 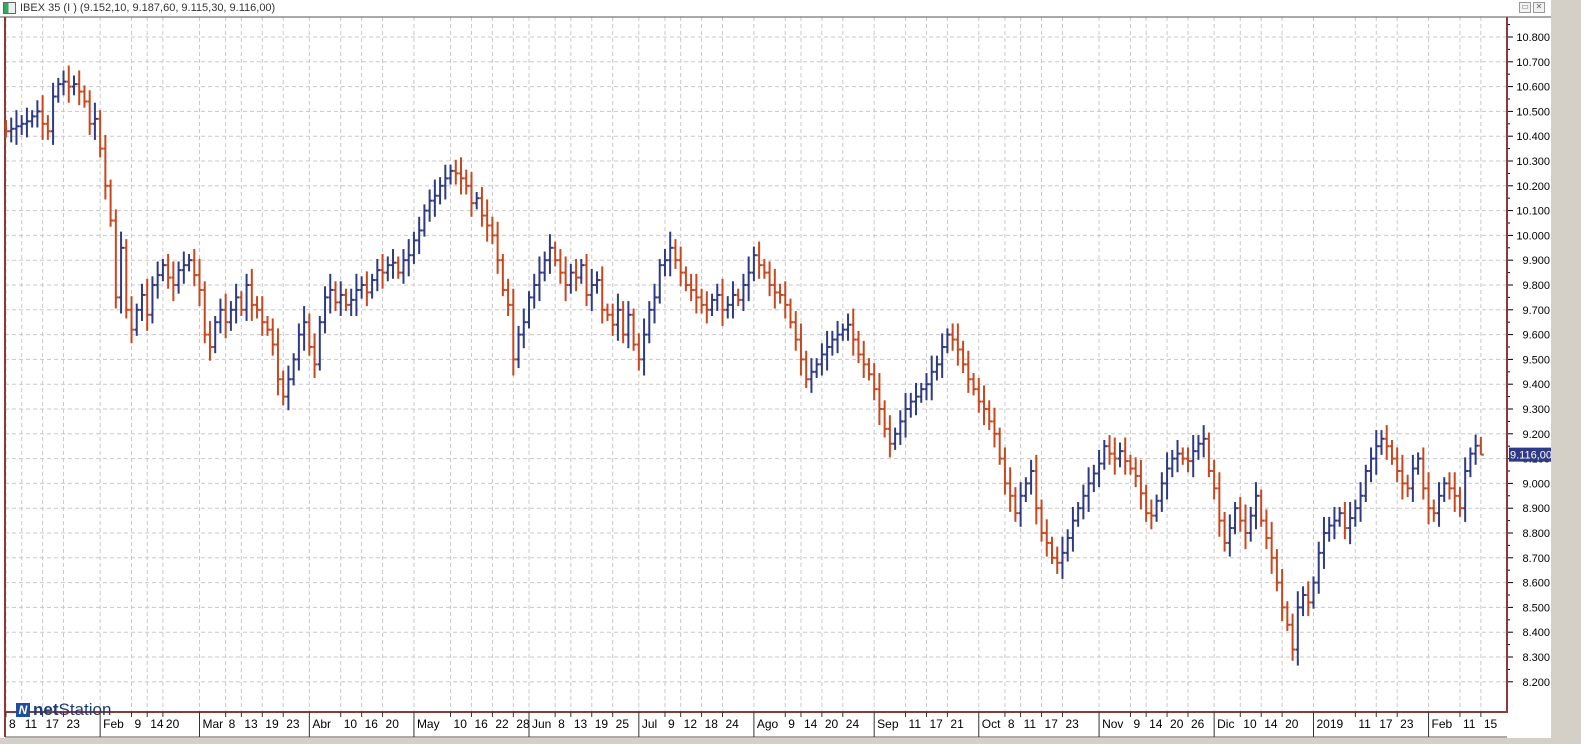 I want to click on x-tick-label: Dic, so click(x=1225, y=724).